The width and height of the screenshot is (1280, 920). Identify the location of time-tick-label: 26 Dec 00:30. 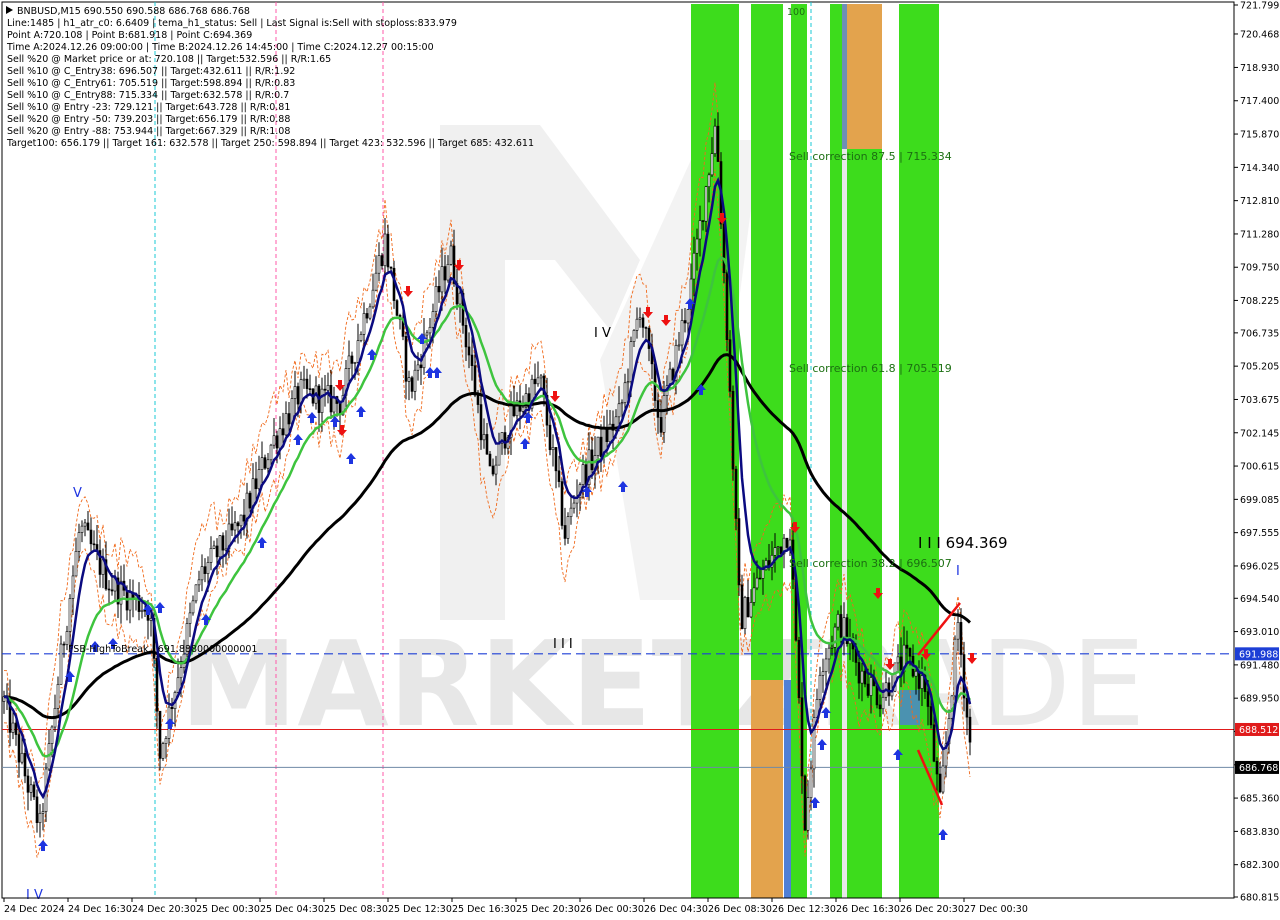
(612, 909).